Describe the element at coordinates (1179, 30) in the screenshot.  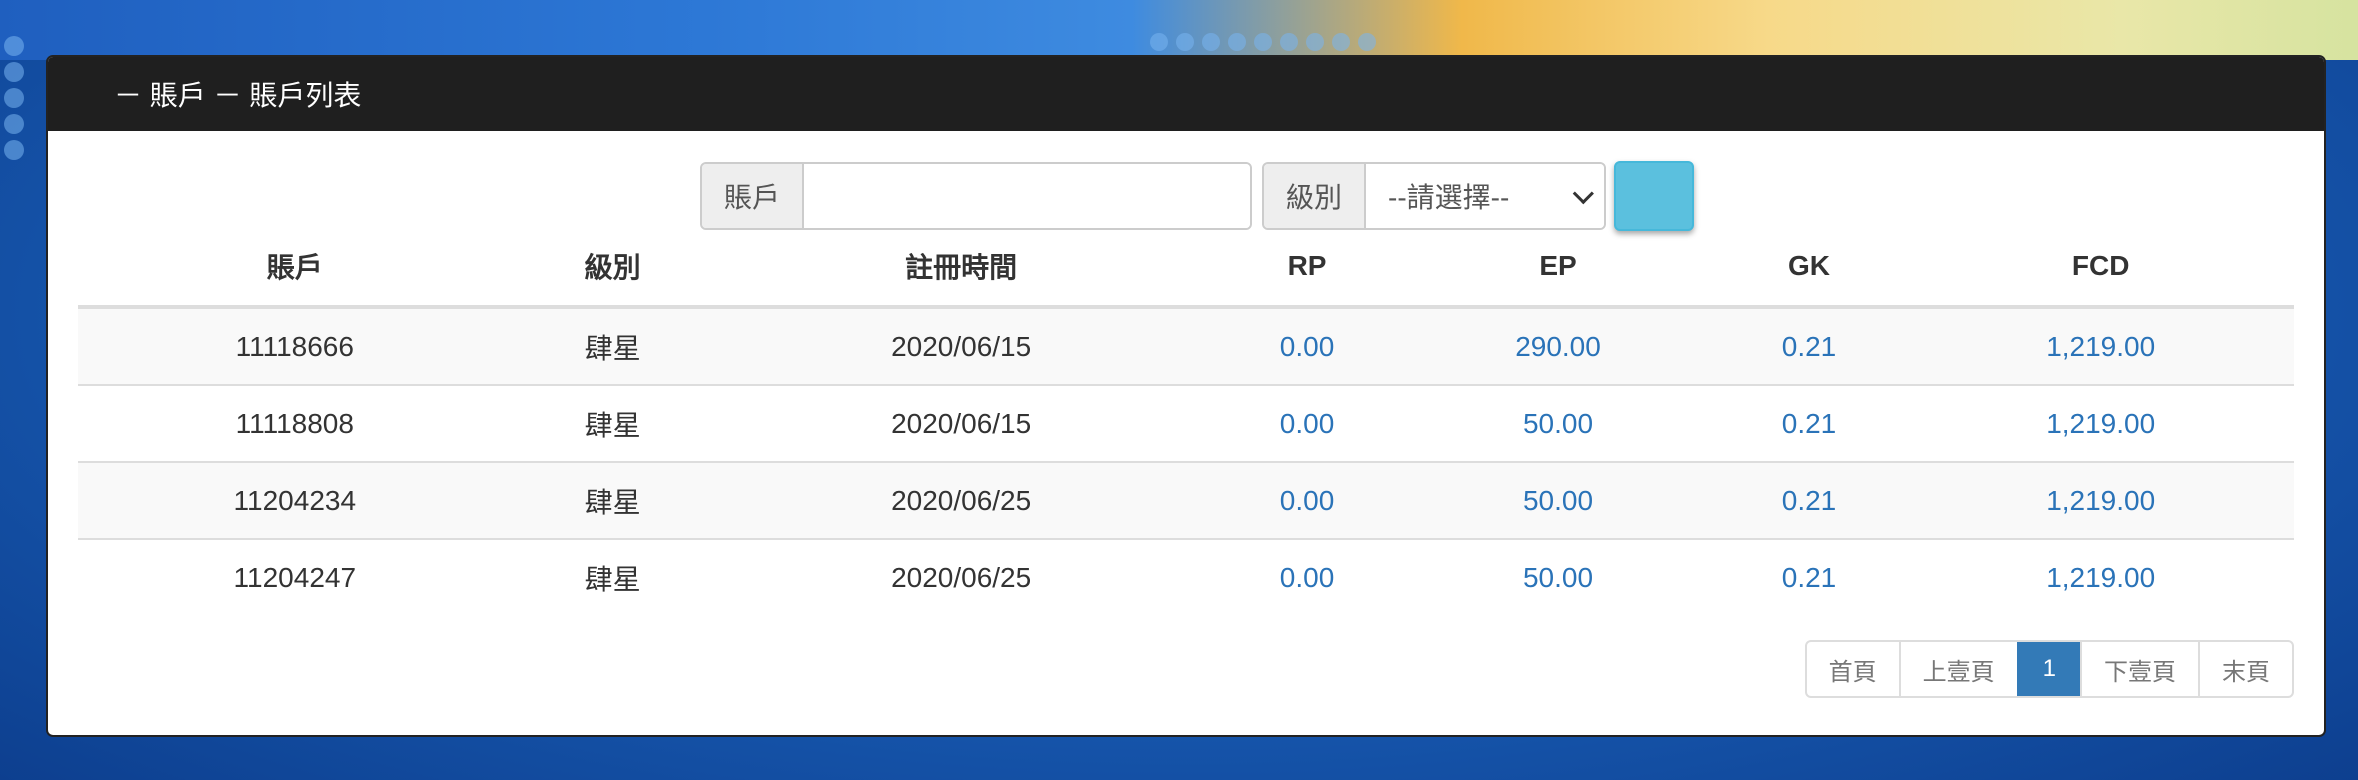
I see `background-banner` at that location.